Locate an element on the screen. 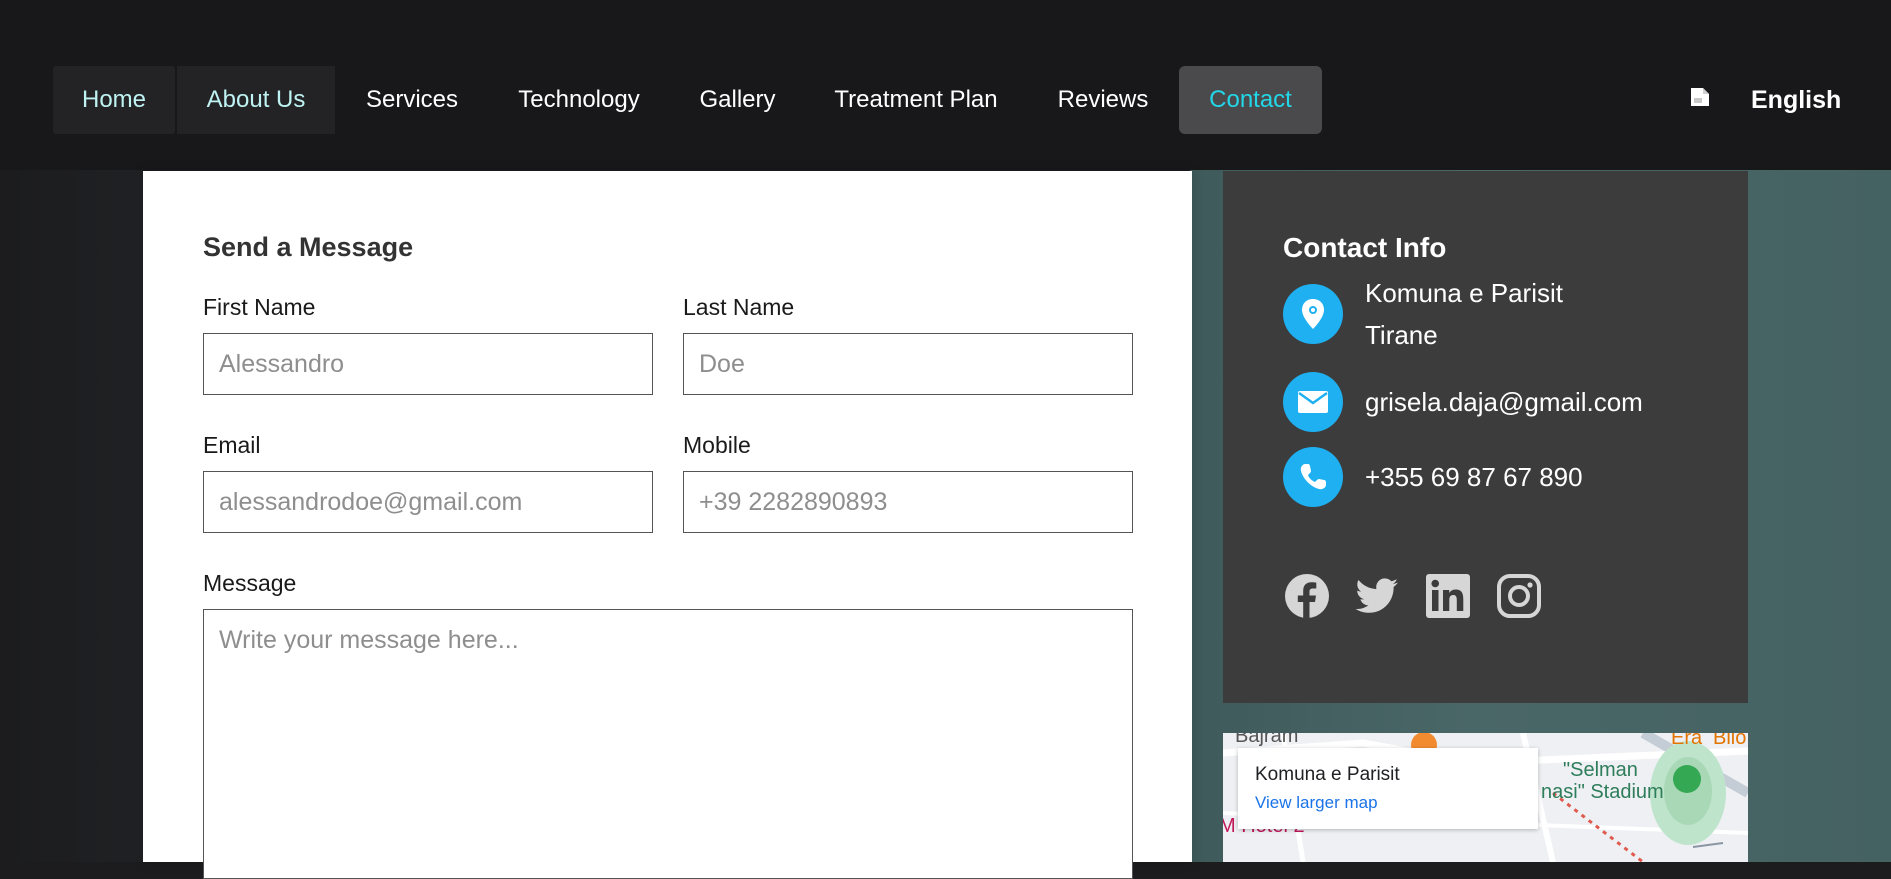  email-input is located at coordinates (428, 502).